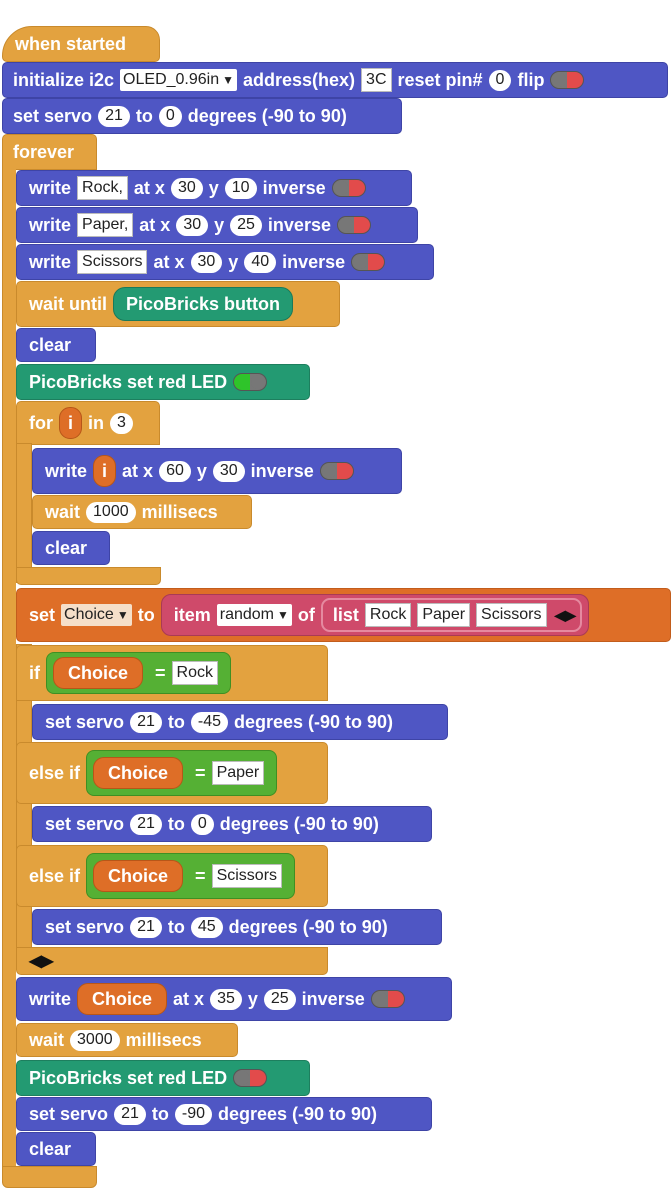 Image resolution: width=672 pixels, height=1193 pixels. What do you see at coordinates (209, 722) in the screenshot?
I see `servo-angle-field: -45` at bounding box center [209, 722].